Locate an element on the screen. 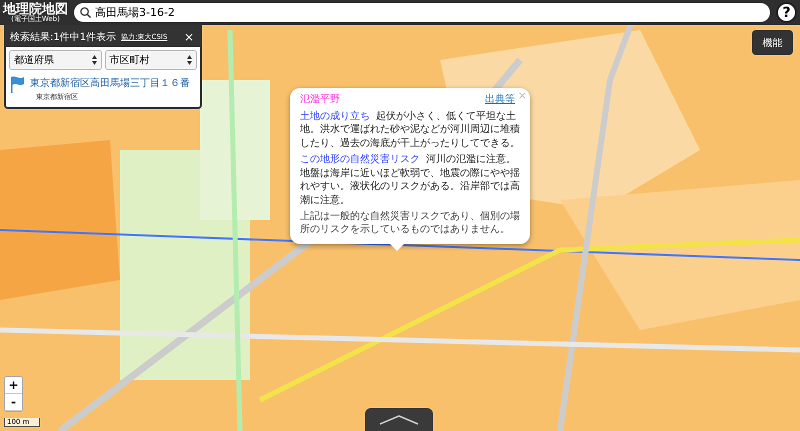 Image resolution: width=800 pixels, height=431 pixels. flag-icon is located at coordinates (17, 85).